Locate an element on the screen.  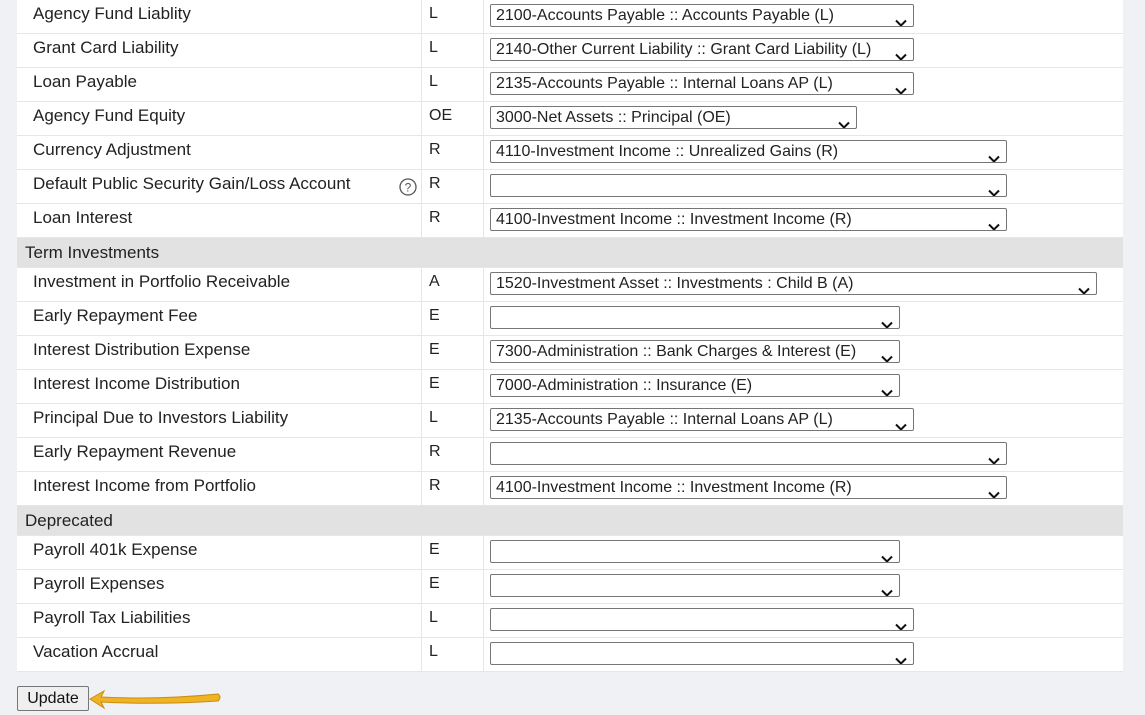
account-type-cell: A is located at coordinates (453, 284).